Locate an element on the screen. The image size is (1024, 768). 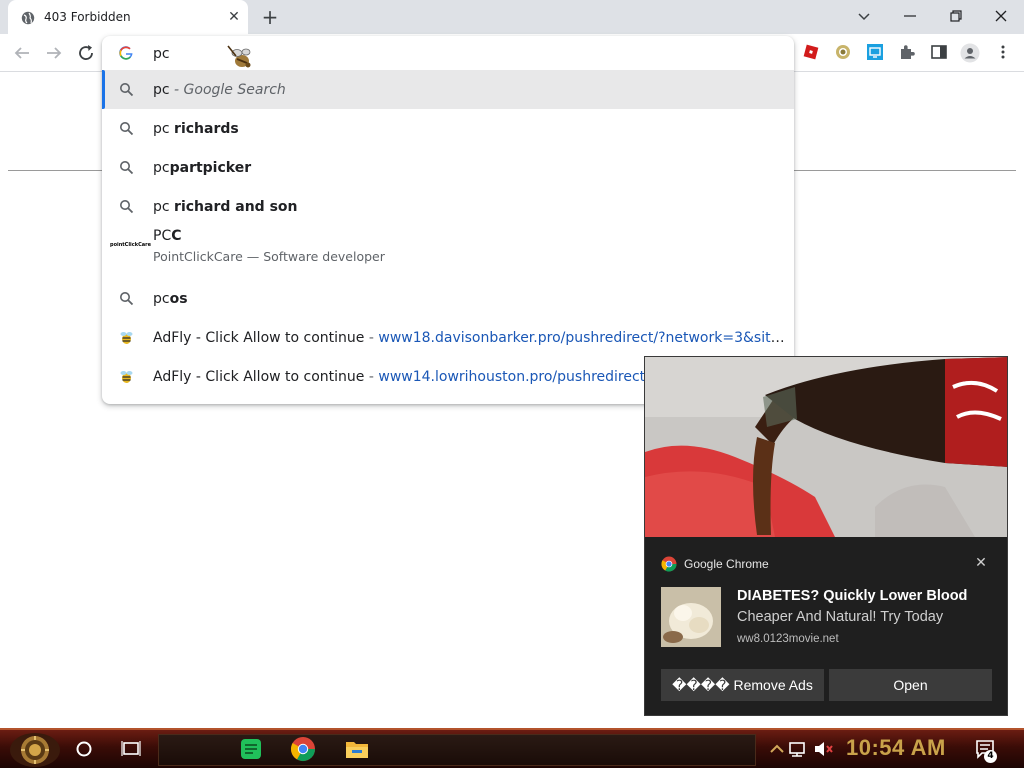
notification-hero-image is located at coordinates (826, 447).